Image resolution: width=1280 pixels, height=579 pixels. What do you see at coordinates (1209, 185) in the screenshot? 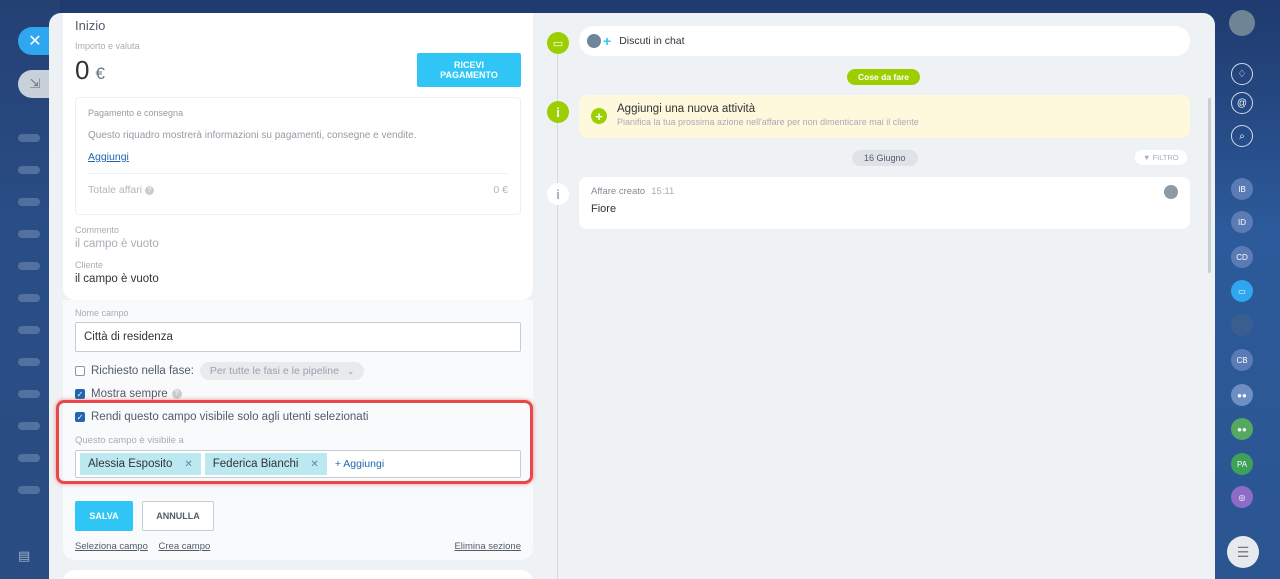
I see `scrollbar` at bounding box center [1209, 185].